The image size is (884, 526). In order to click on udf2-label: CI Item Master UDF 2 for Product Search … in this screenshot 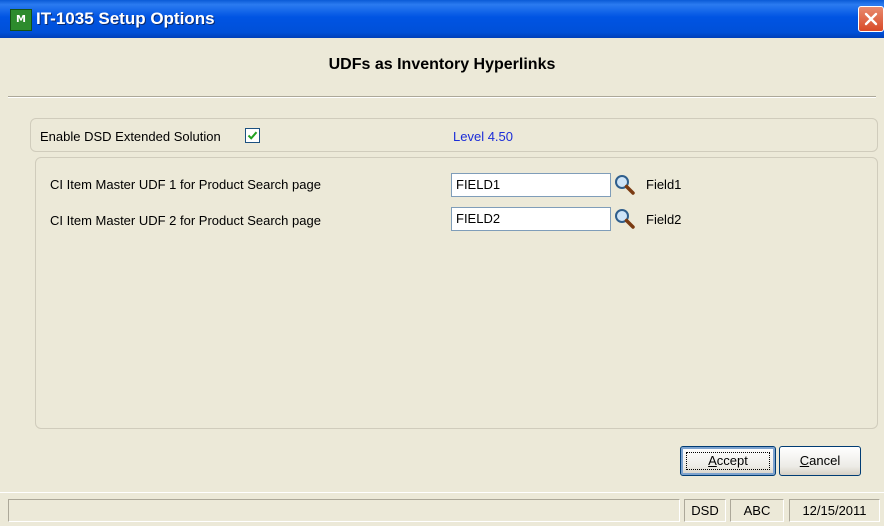, I will do `click(185, 220)`.